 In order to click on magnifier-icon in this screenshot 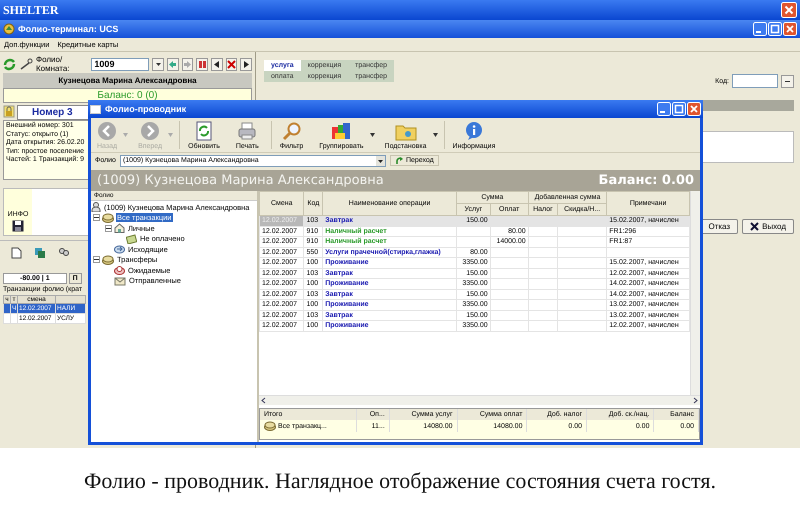, I will do `click(292, 130)`.